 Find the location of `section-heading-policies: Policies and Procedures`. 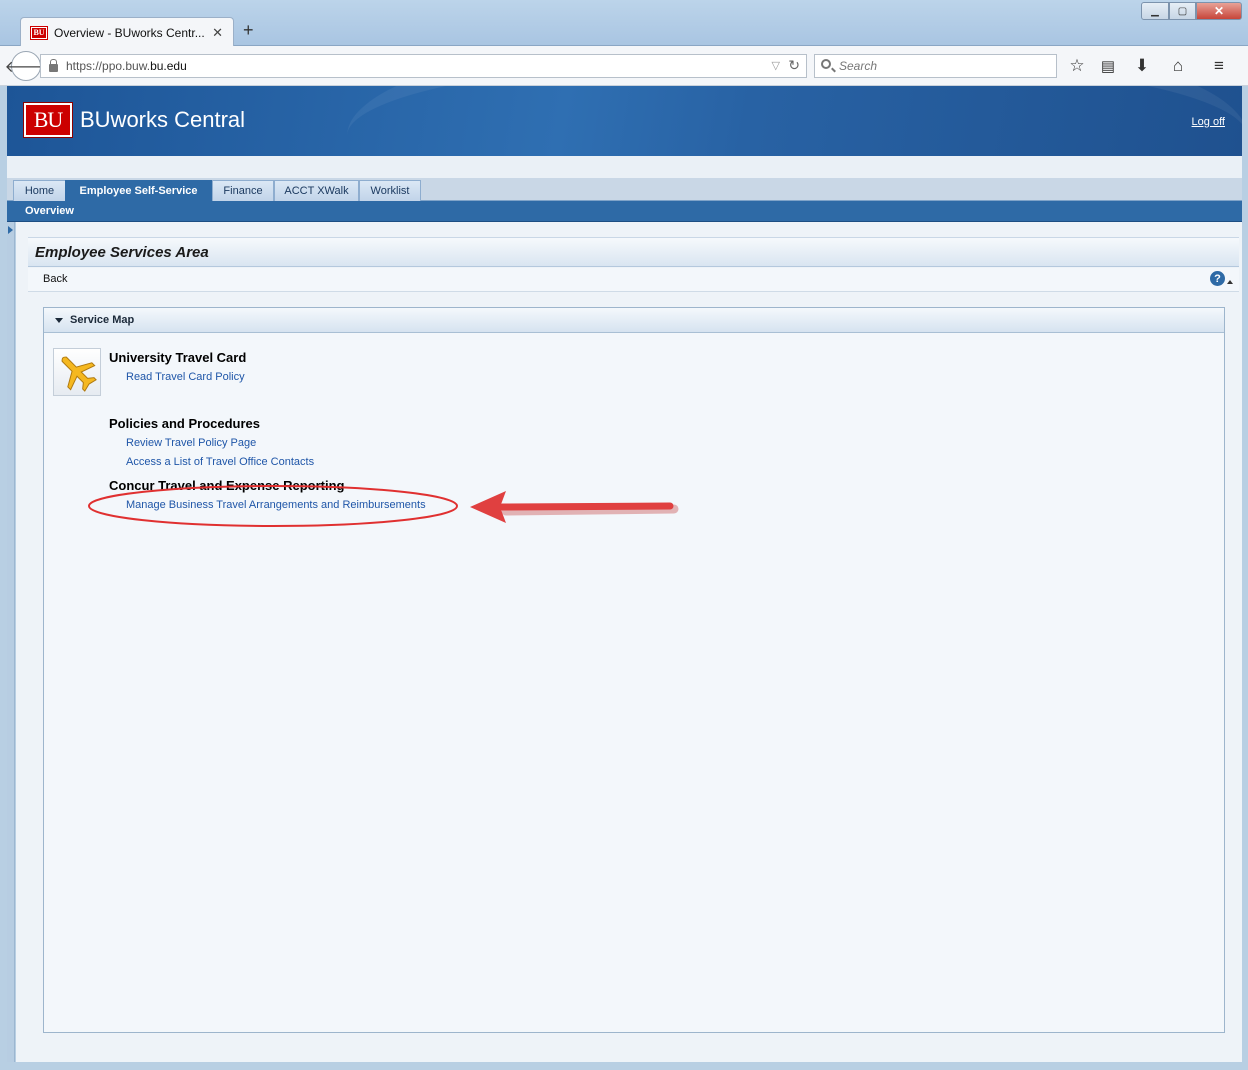

section-heading-policies: Policies and Procedures is located at coordinates (185, 423).